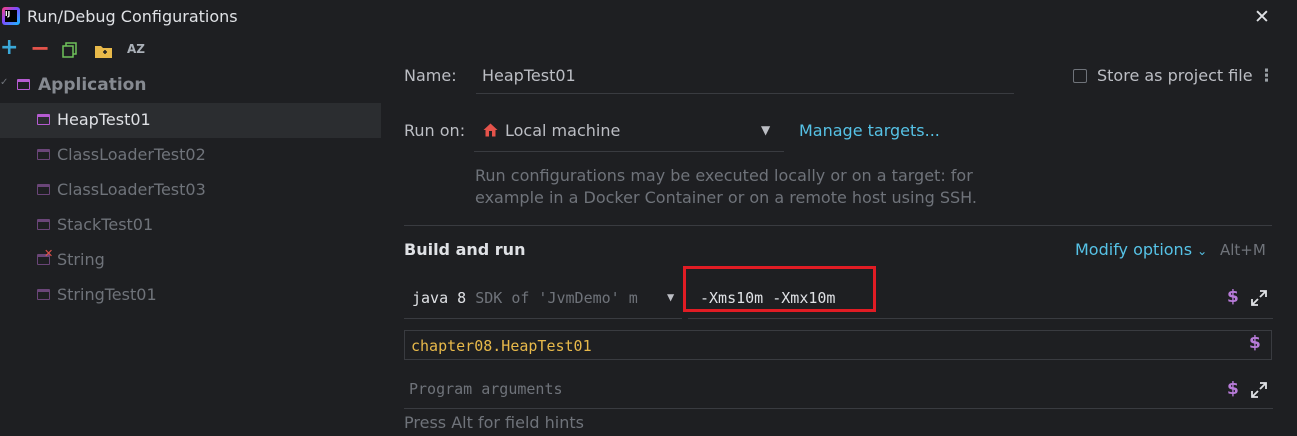 The image size is (1297, 436). I want to click on name-value: HeapTest01, so click(529, 75).